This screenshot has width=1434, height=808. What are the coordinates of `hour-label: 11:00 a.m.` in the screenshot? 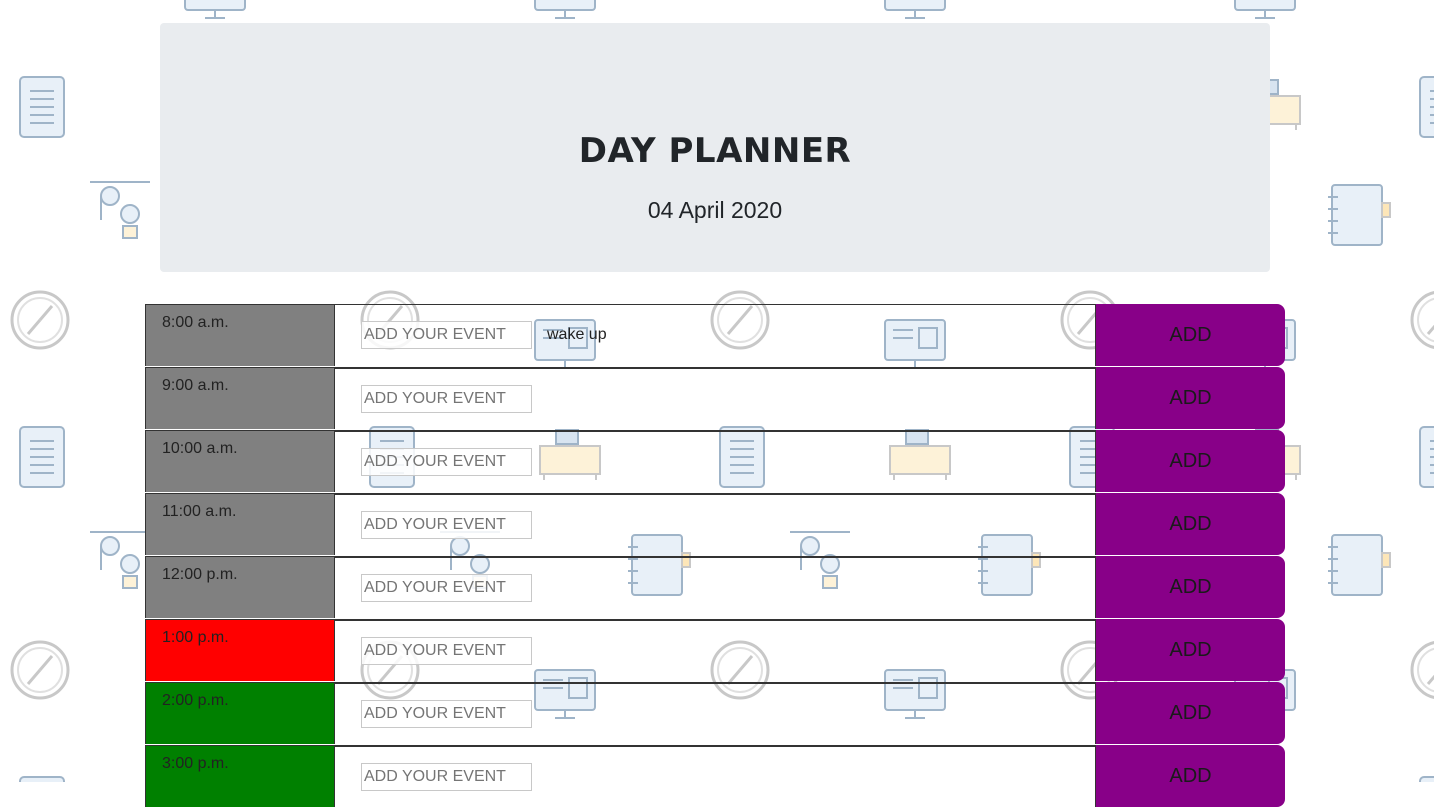 It's located at (240, 524).